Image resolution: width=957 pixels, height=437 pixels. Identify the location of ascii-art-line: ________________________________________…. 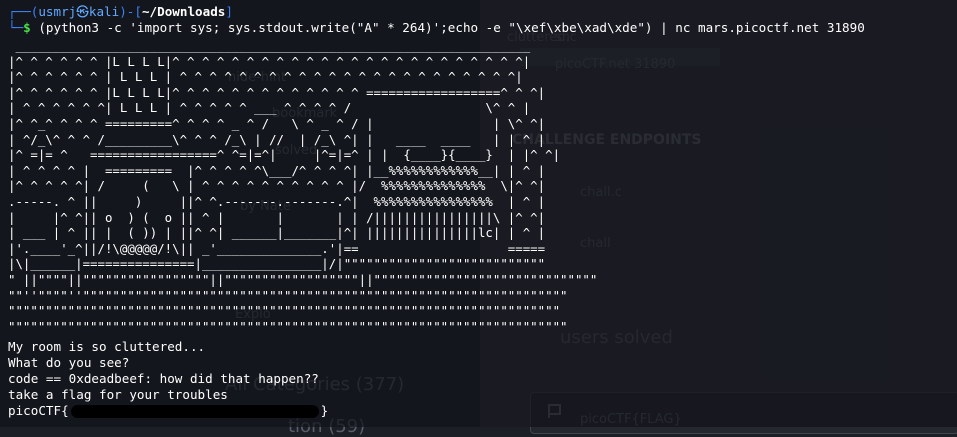
(269, 45).